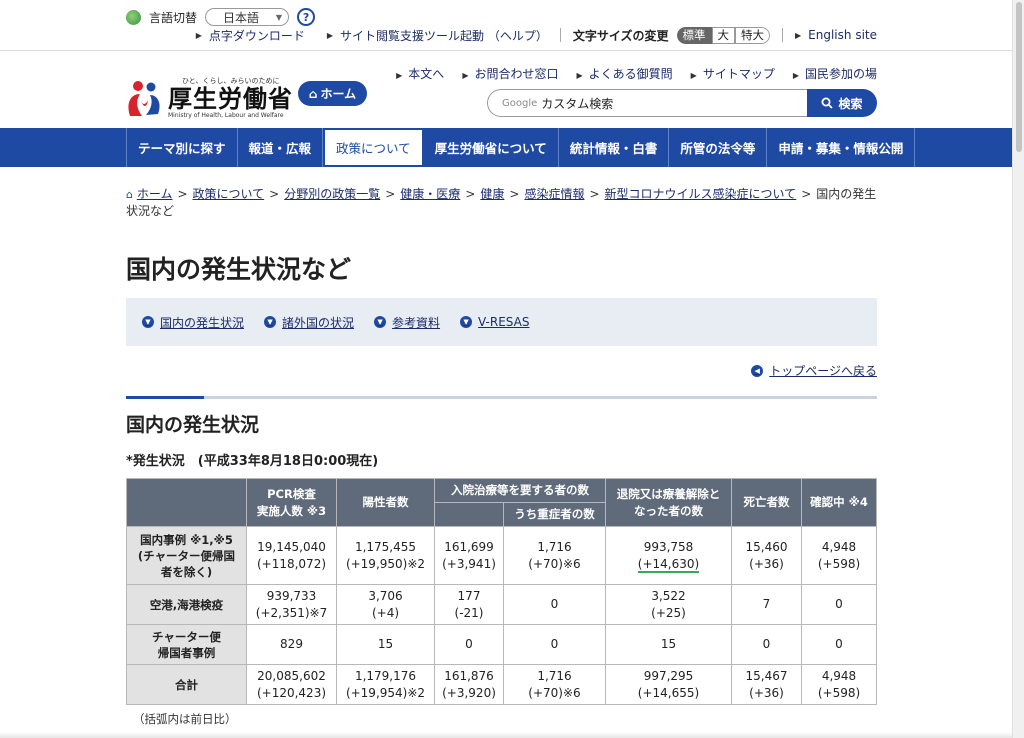  What do you see at coordinates (306, 17) in the screenshot?
I see `help-icon: ?` at bounding box center [306, 17].